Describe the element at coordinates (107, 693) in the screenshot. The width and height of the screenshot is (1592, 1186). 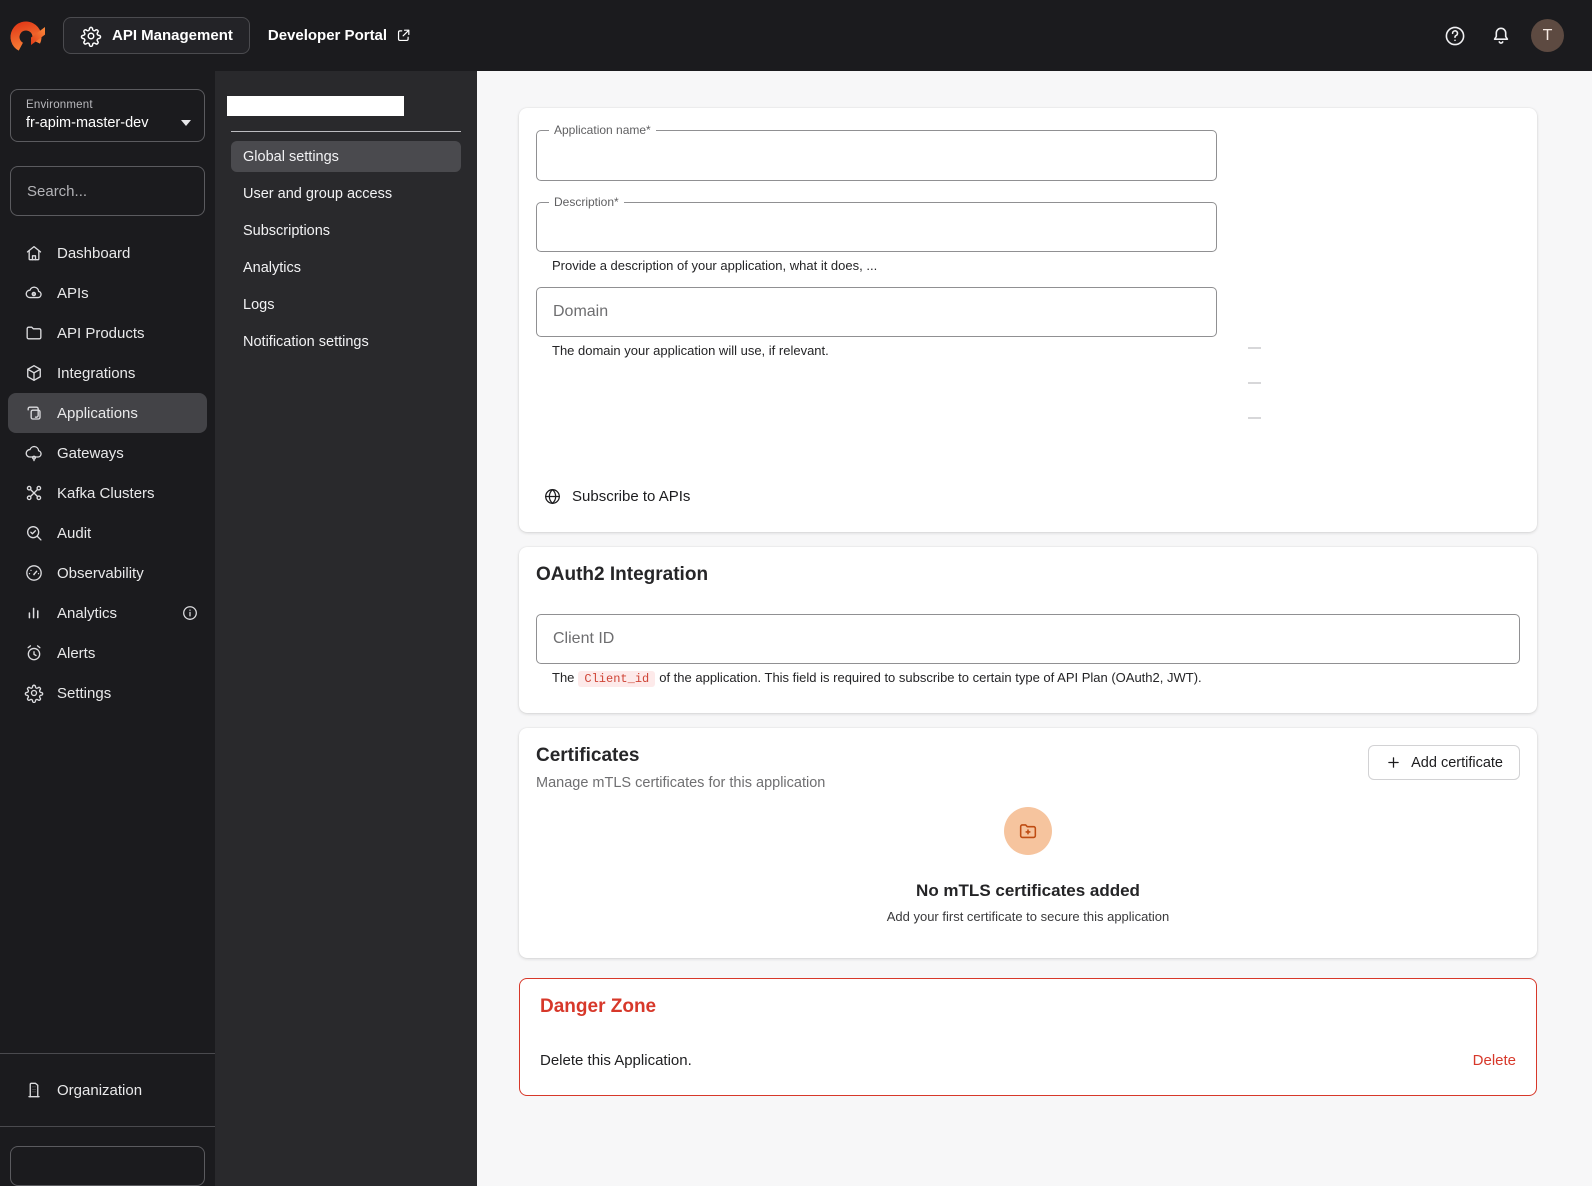
I see `sidebar-item-settings: Settings` at that location.